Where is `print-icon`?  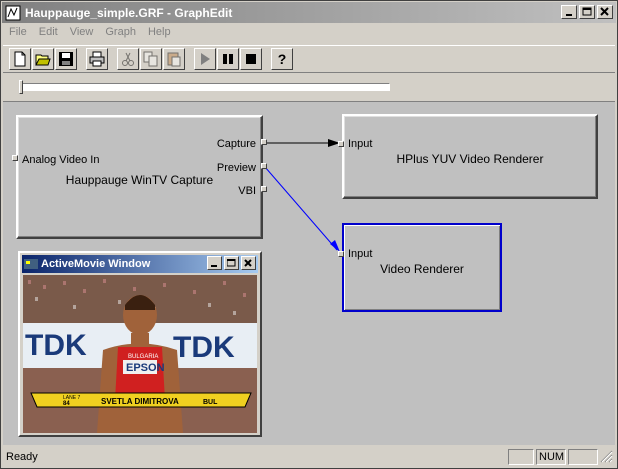
print-icon is located at coordinates (97, 59).